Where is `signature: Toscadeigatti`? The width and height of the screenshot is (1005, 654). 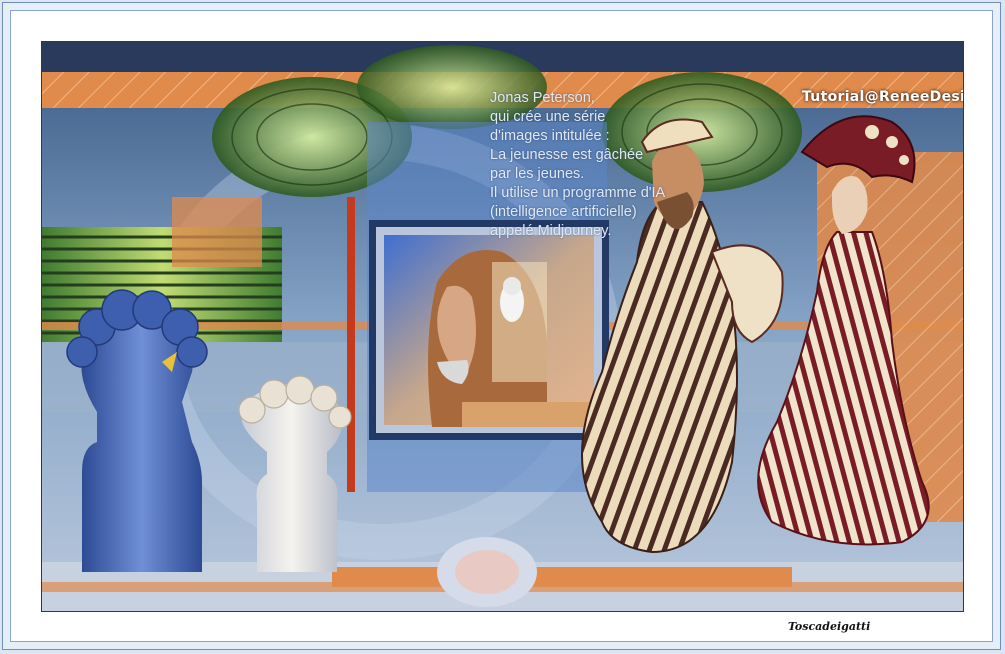 signature: Toscadeigatti is located at coordinates (829, 626).